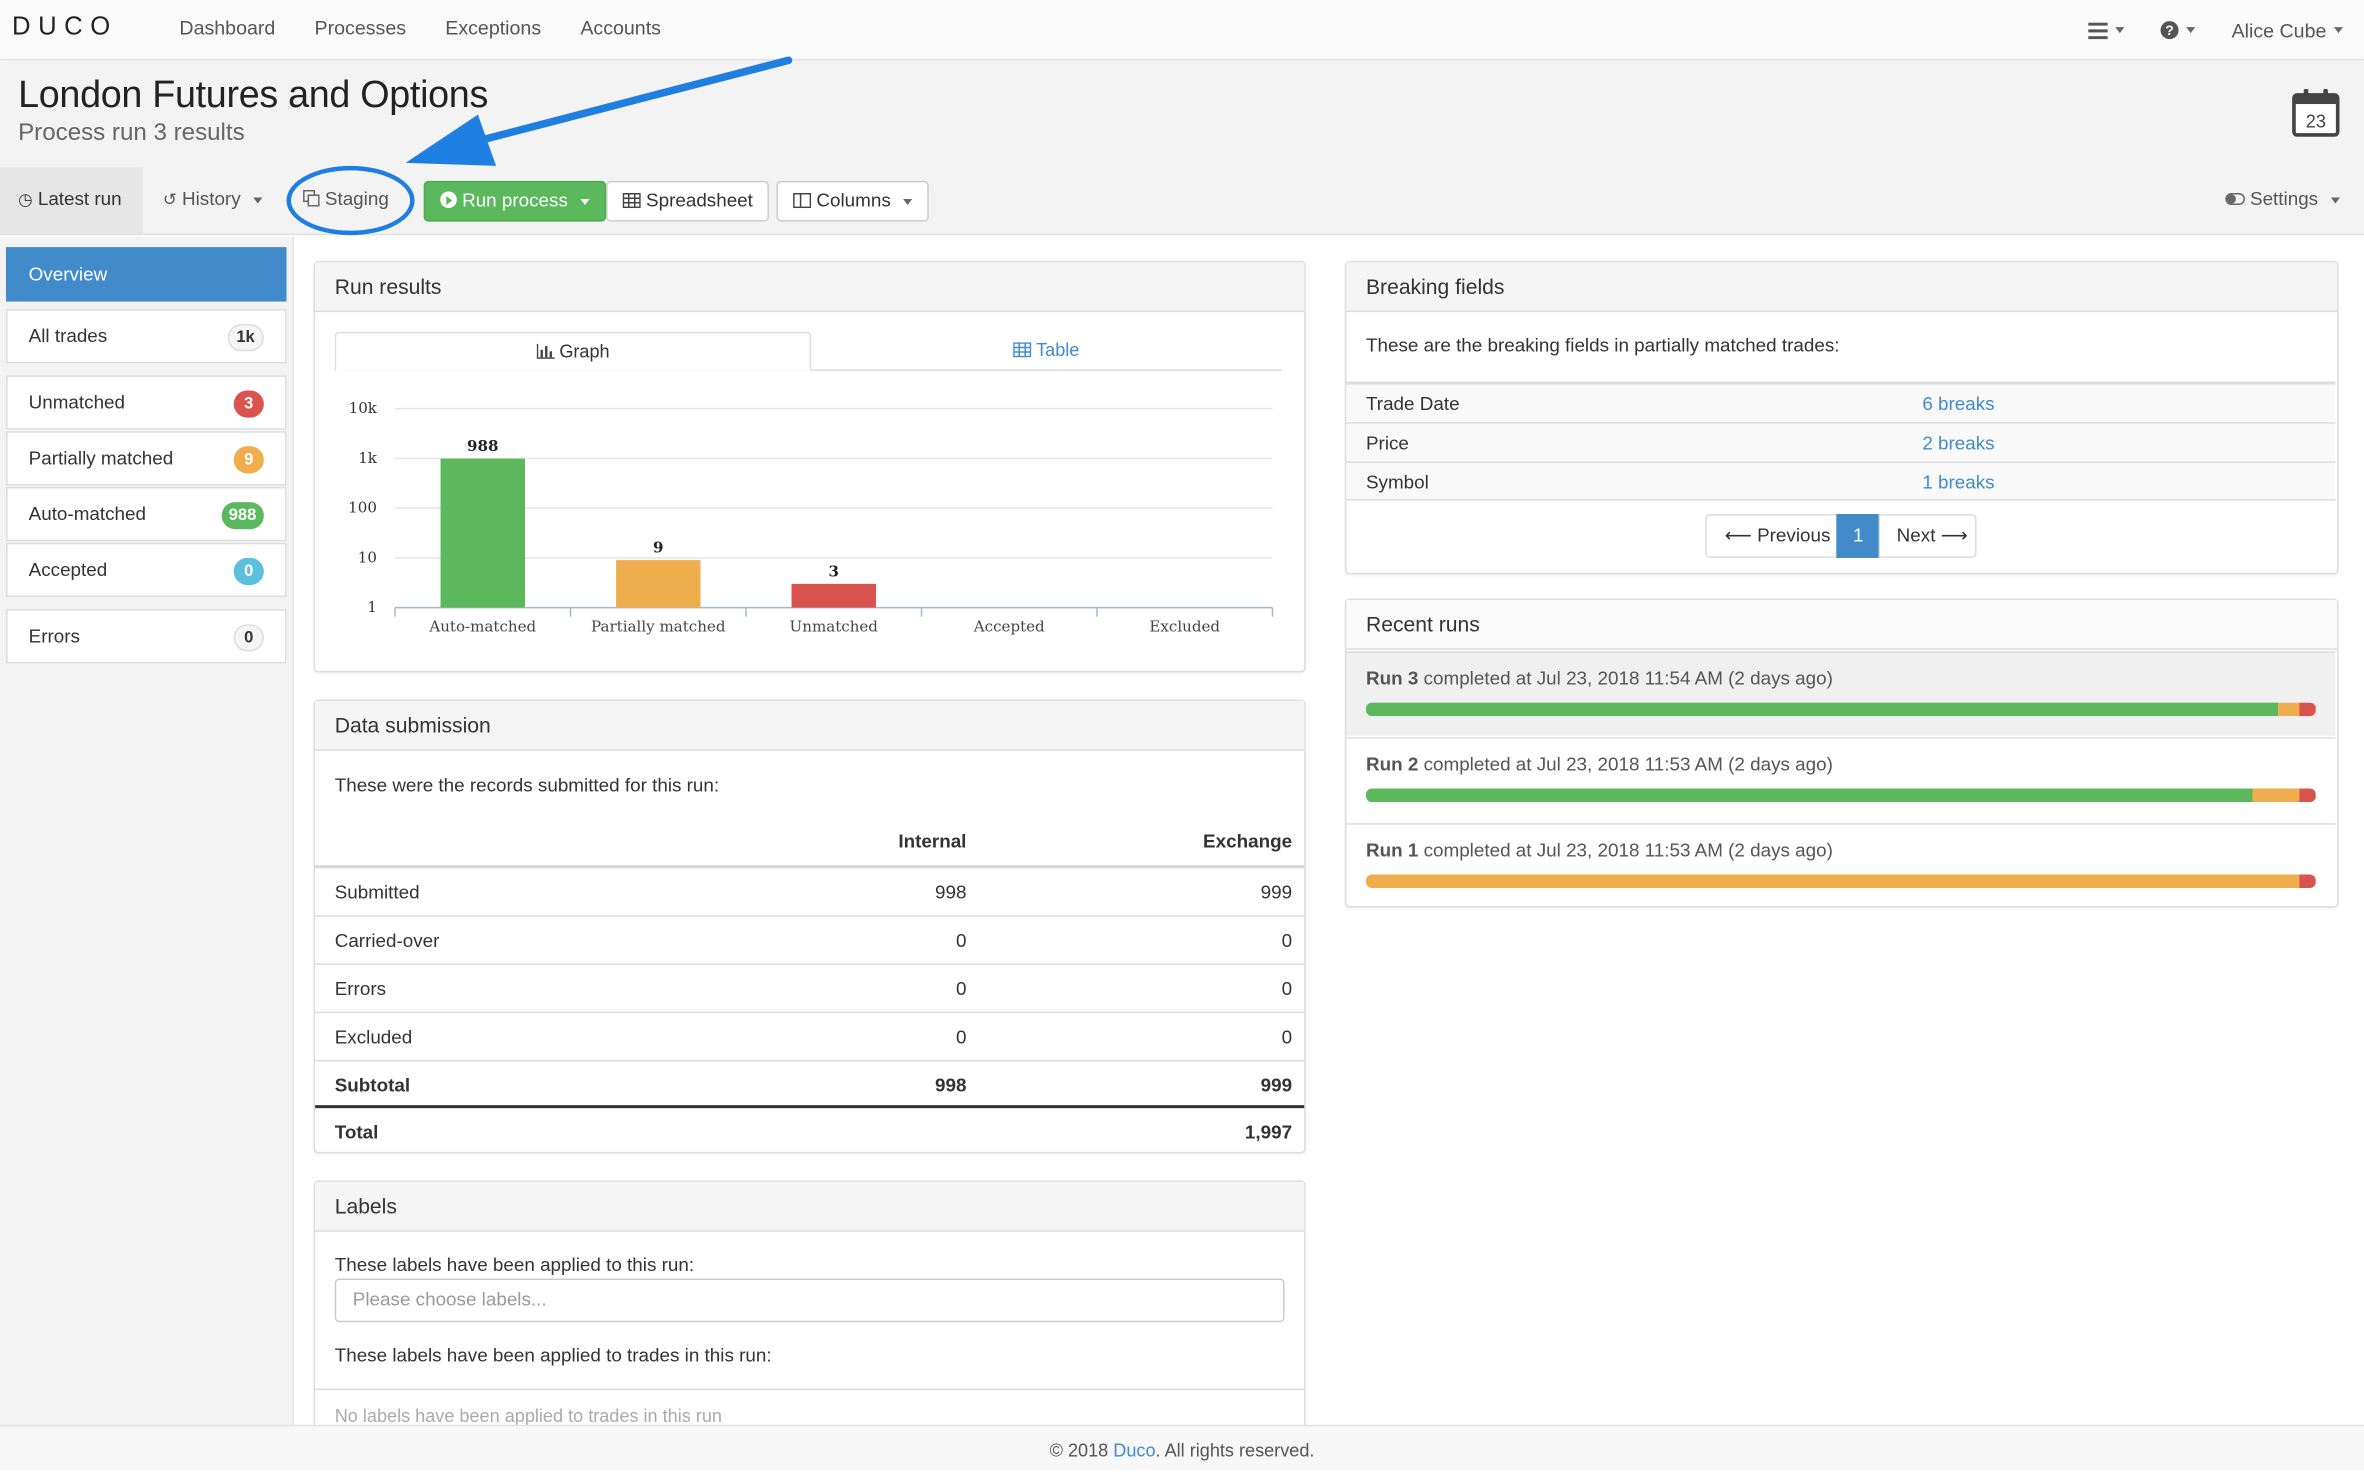 This screenshot has height=1475, width=2364. I want to click on sidebar-item-label: All trades, so click(68, 336).